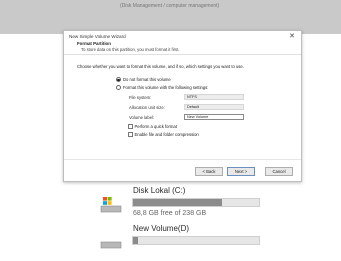  What do you see at coordinates (130, 134) in the screenshot?
I see `compression-checkbox` at bounding box center [130, 134].